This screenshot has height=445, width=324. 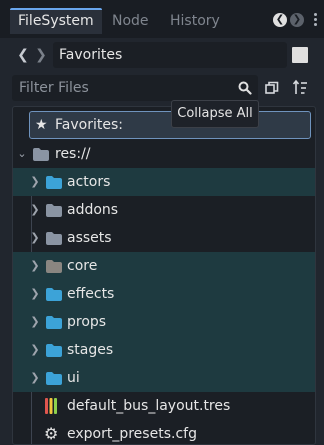 What do you see at coordinates (300, 88) in the screenshot?
I see `sort-icon` at bounding box center [300, 88].